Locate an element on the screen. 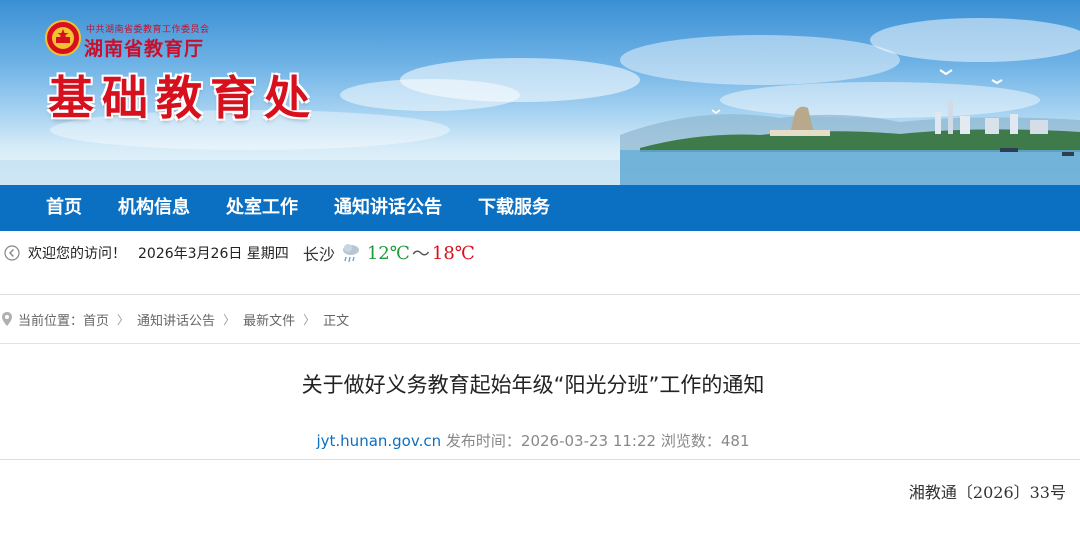  site-title: 基础教育处 is located at coordinates (183, 98).